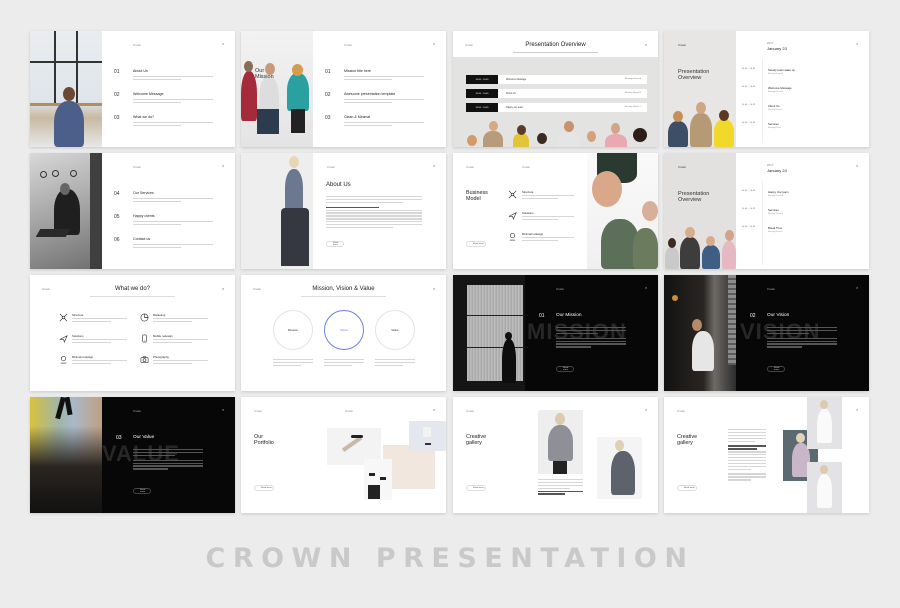  What do you see at coordinates (119, 438) in the screenshot?
I see `section-number: 03` at bounding box center [119, 438].